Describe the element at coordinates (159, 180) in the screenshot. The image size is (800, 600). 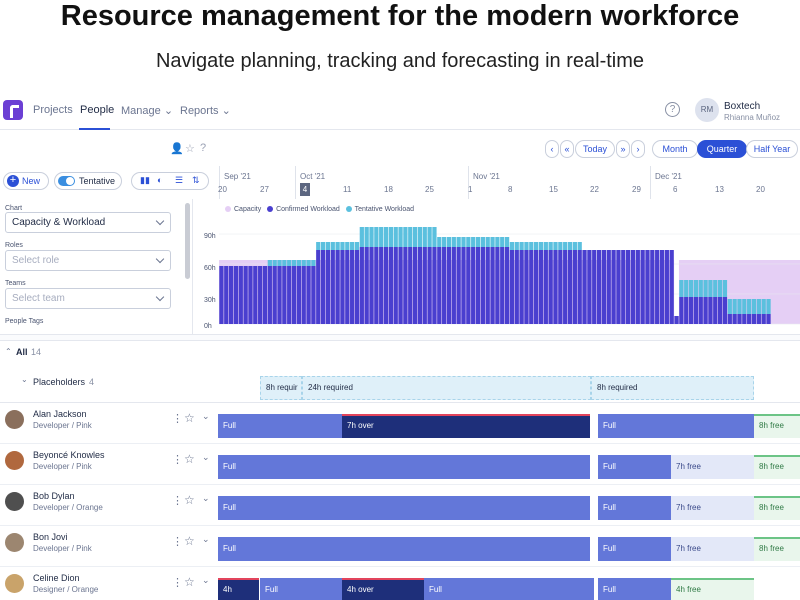
I see `toggle-icon: ◐` at that location.